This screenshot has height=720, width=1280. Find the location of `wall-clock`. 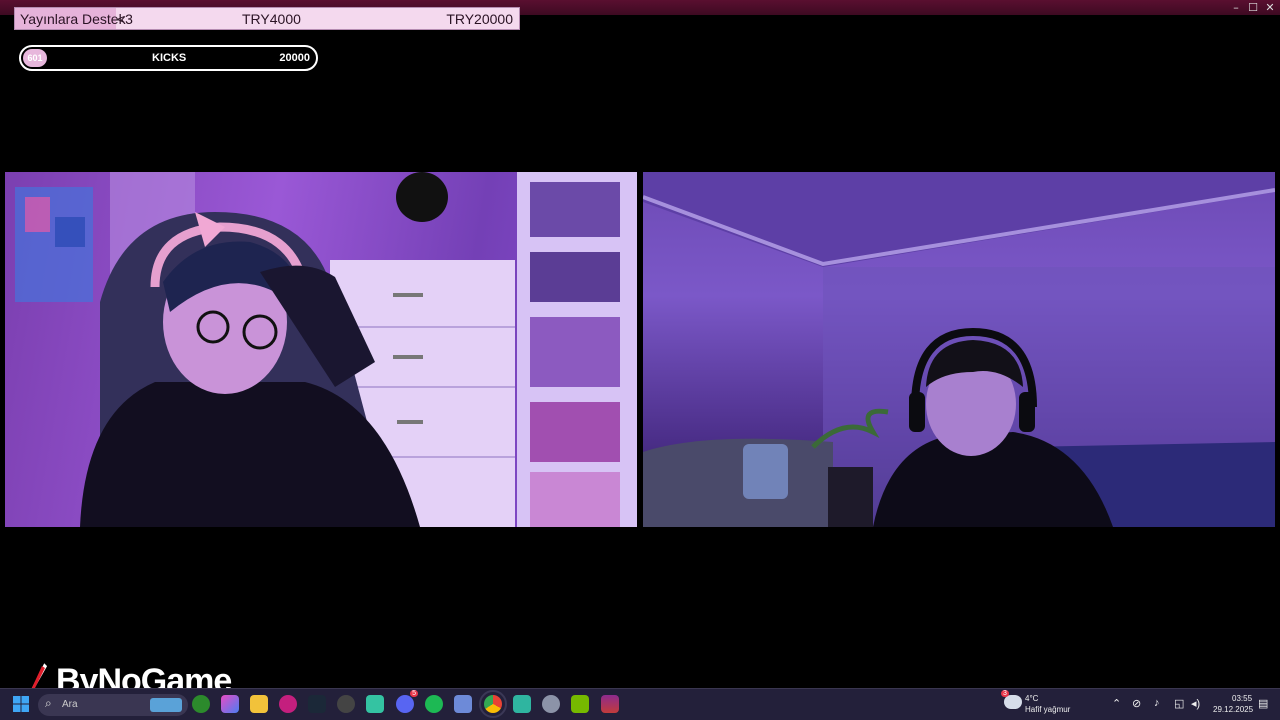

wall-clock is located at coordinates (422, 197).